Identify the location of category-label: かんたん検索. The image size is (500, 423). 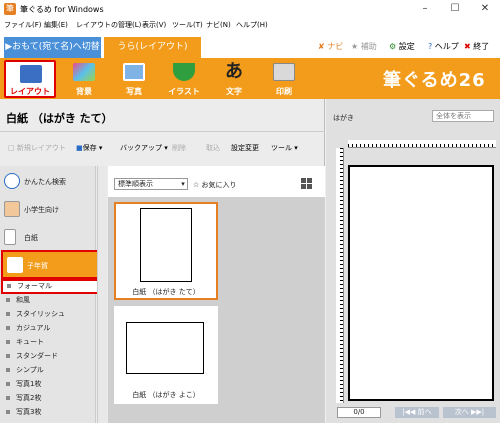
(45, 182).